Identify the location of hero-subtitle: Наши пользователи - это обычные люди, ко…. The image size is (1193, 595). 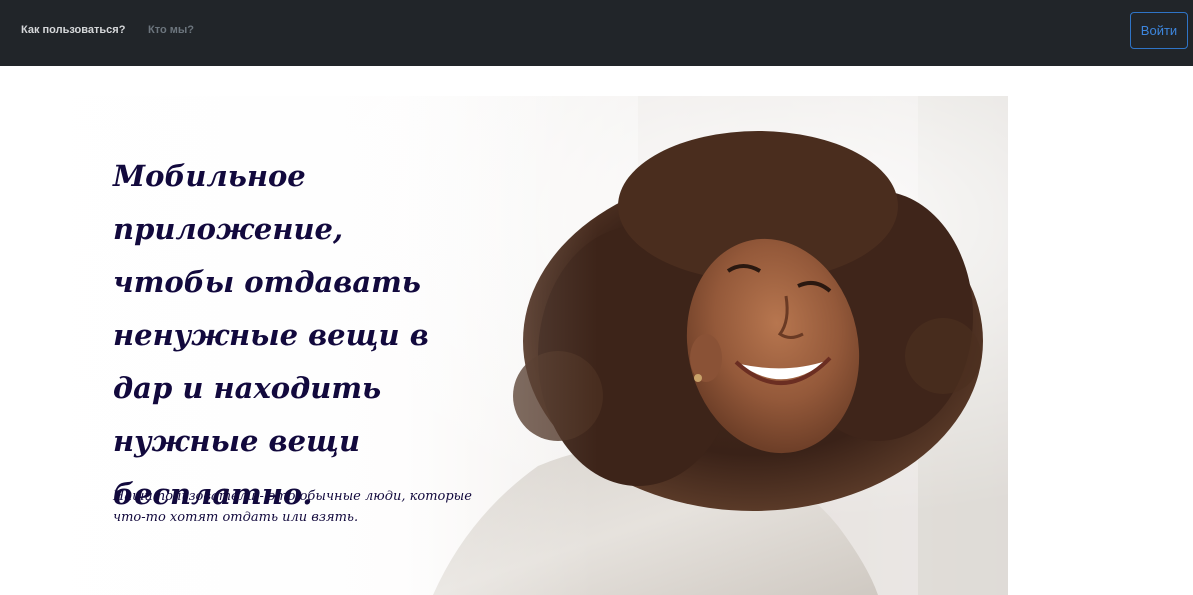
(292, 507).